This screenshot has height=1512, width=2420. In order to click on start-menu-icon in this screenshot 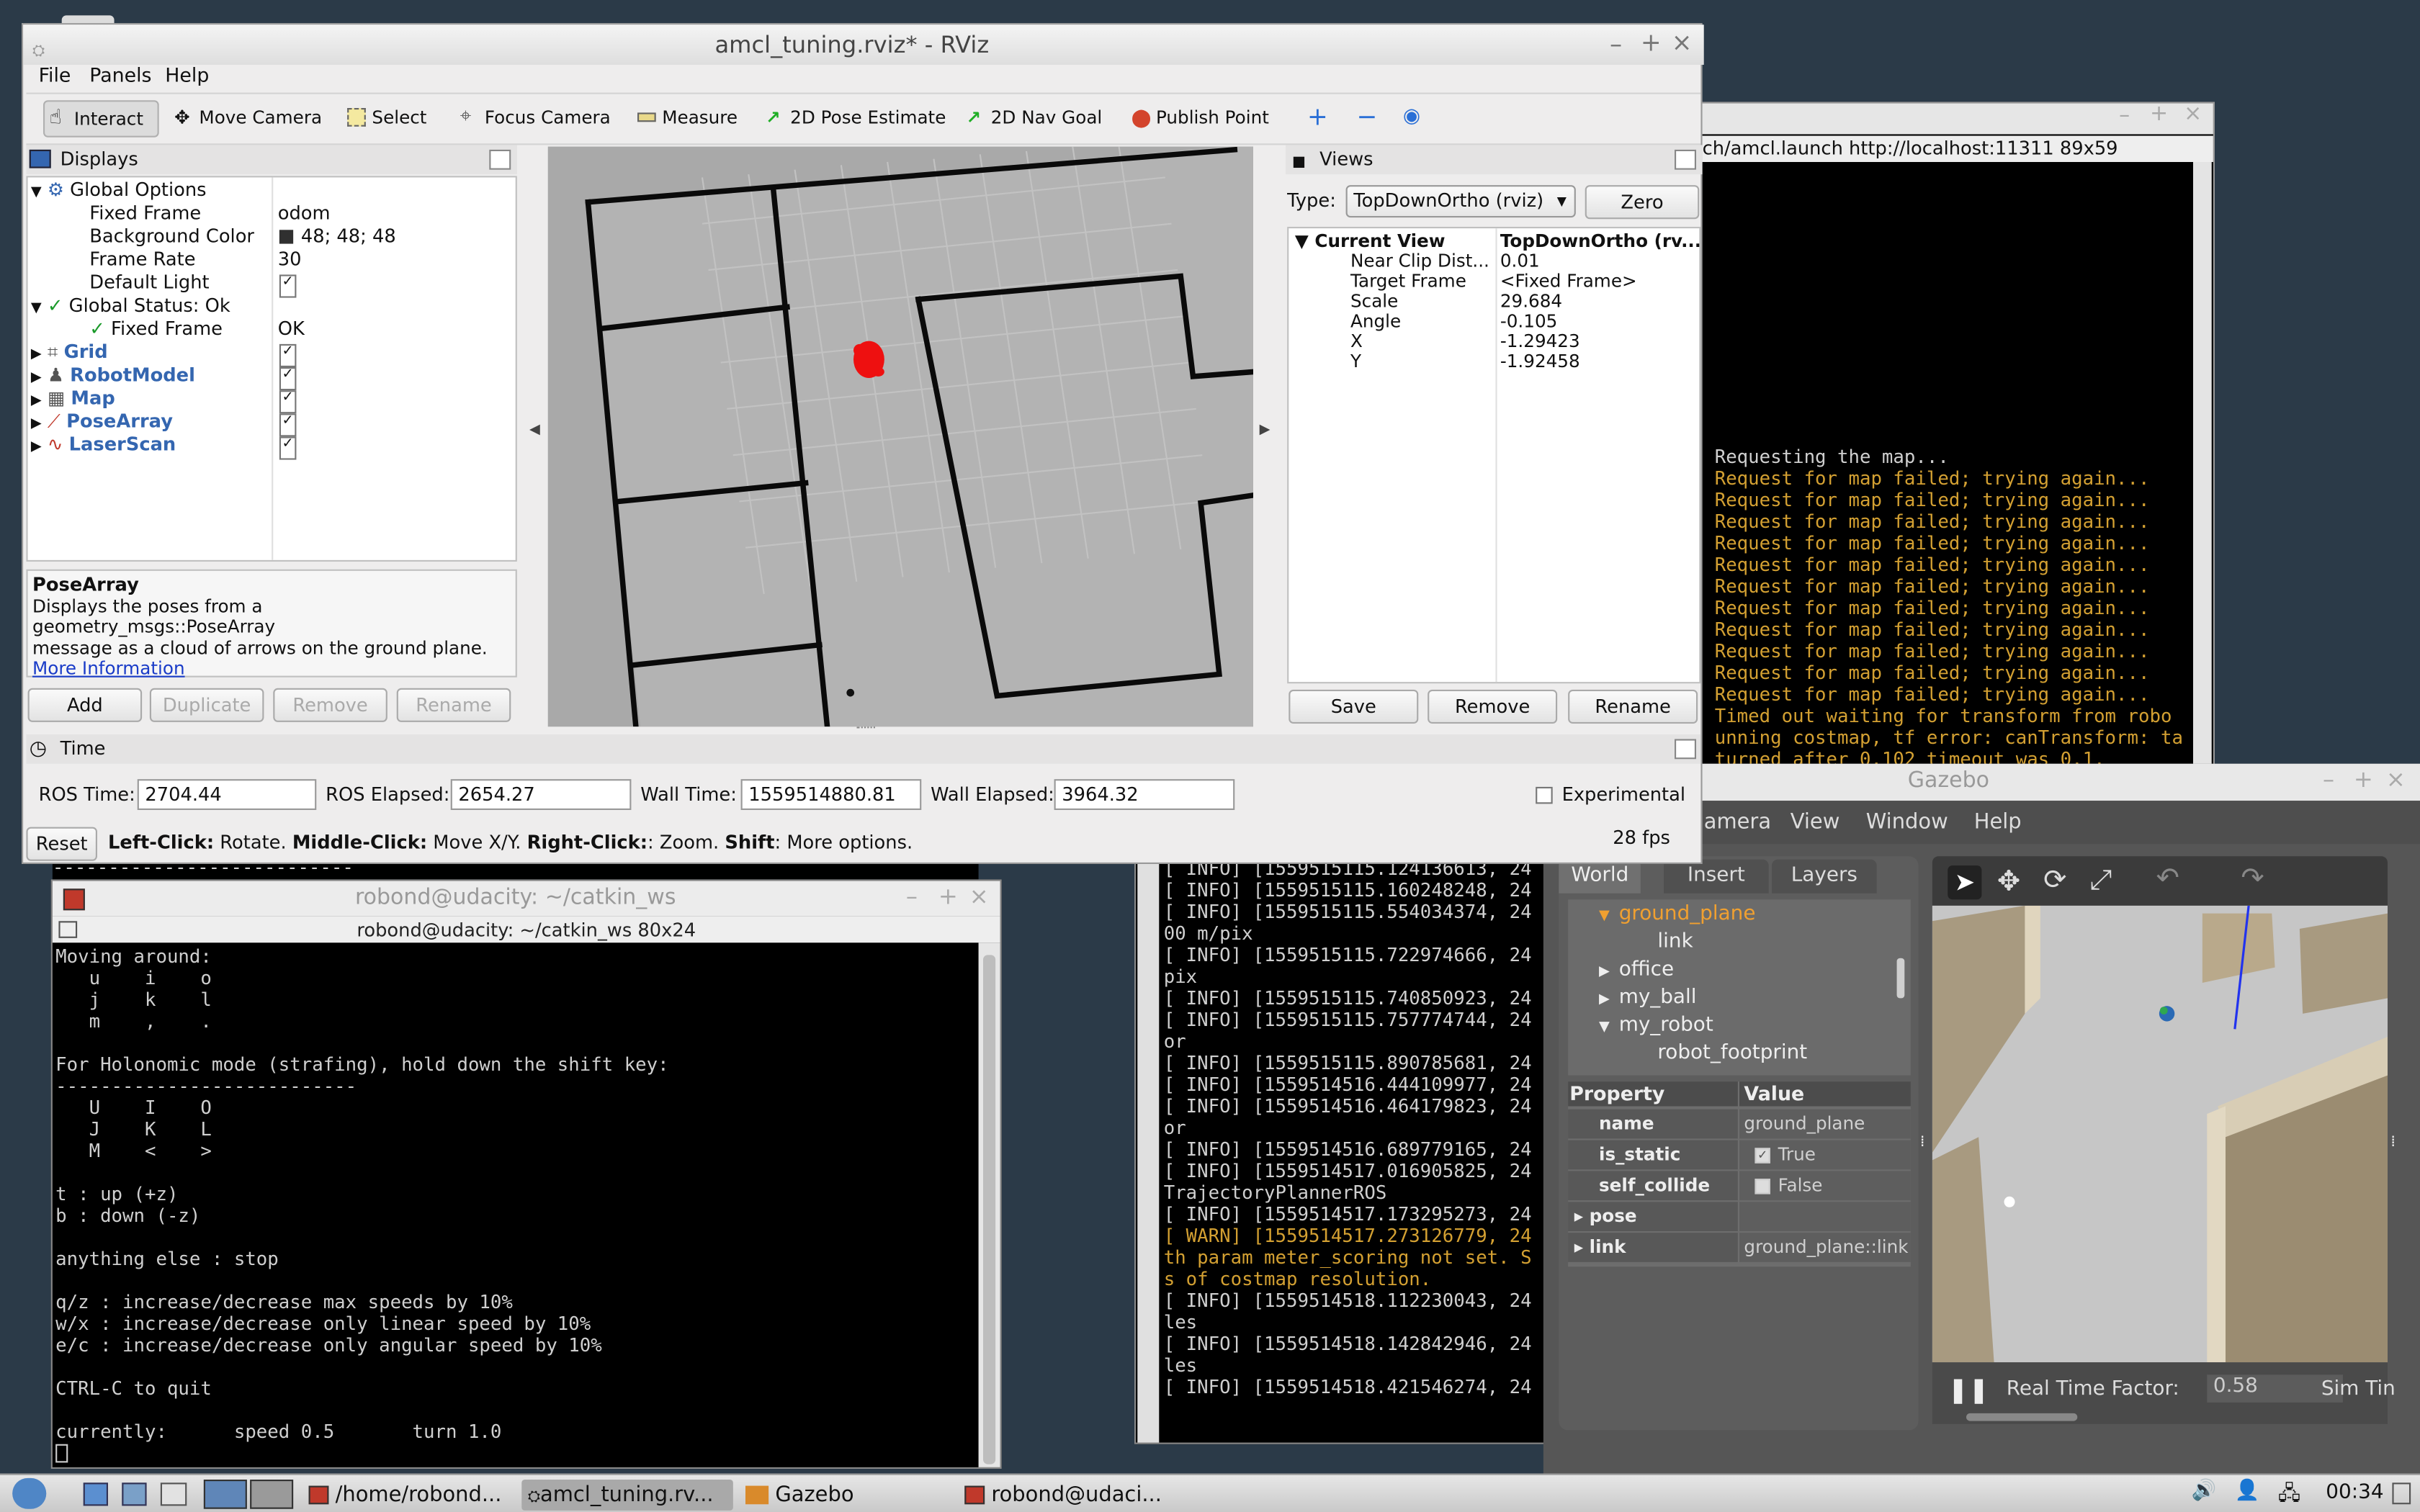, I will do `click(29, 1493)`.